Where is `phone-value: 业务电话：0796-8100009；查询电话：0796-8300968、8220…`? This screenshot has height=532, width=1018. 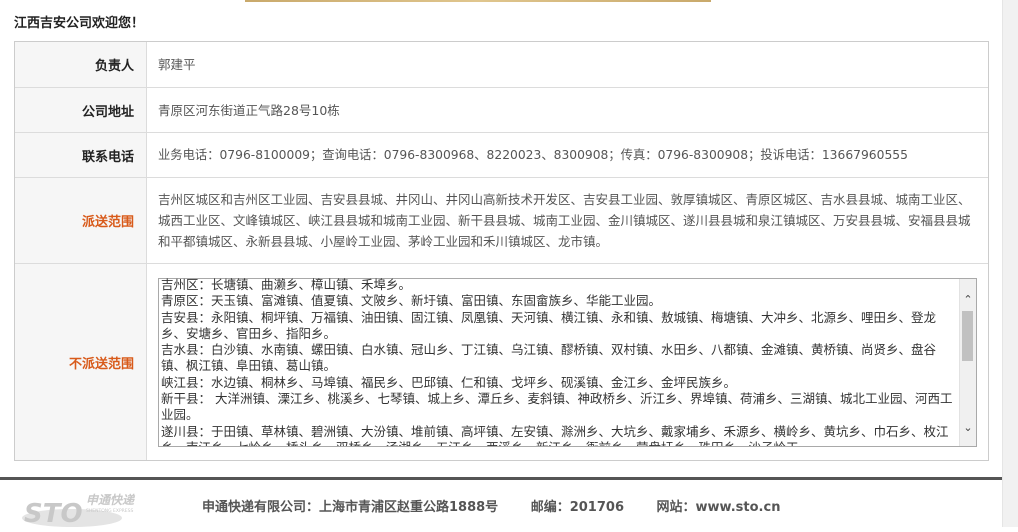
phone-value: 业务电话：0796-8100009；查询电话：0796-8300968、8220… is located at coordinates (533, 154).